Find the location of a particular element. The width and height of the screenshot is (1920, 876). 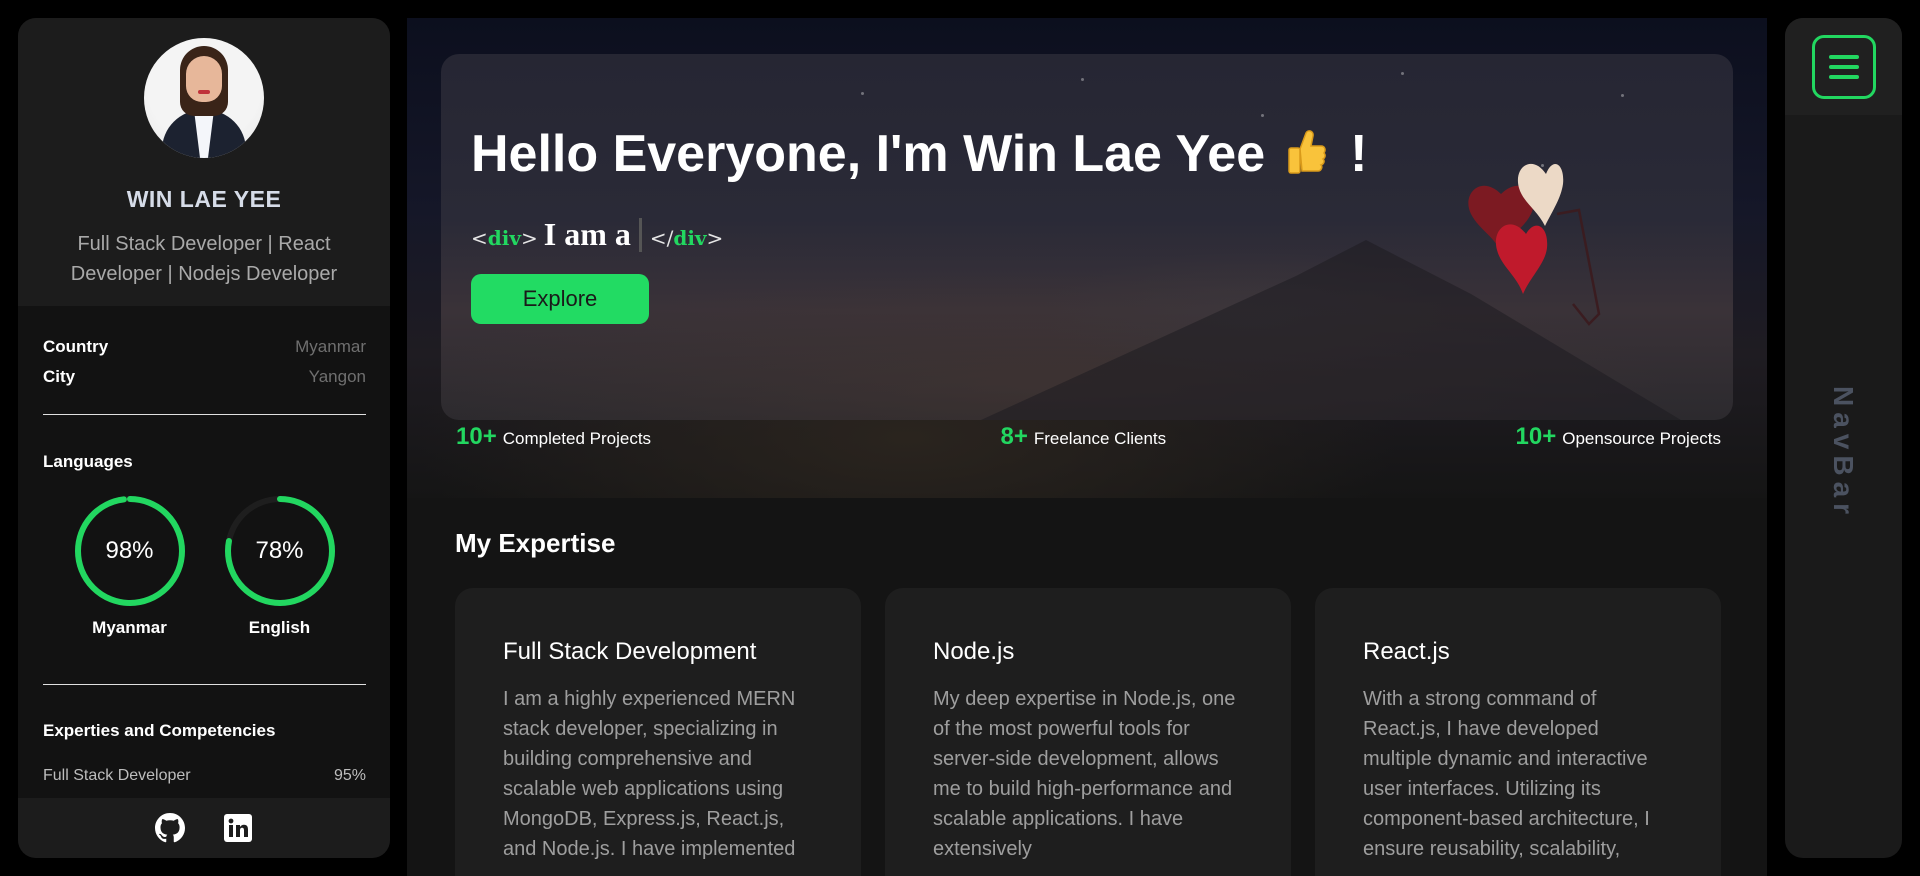

typing-line: <div> I am a </div> is located at coordinates (597, 234).